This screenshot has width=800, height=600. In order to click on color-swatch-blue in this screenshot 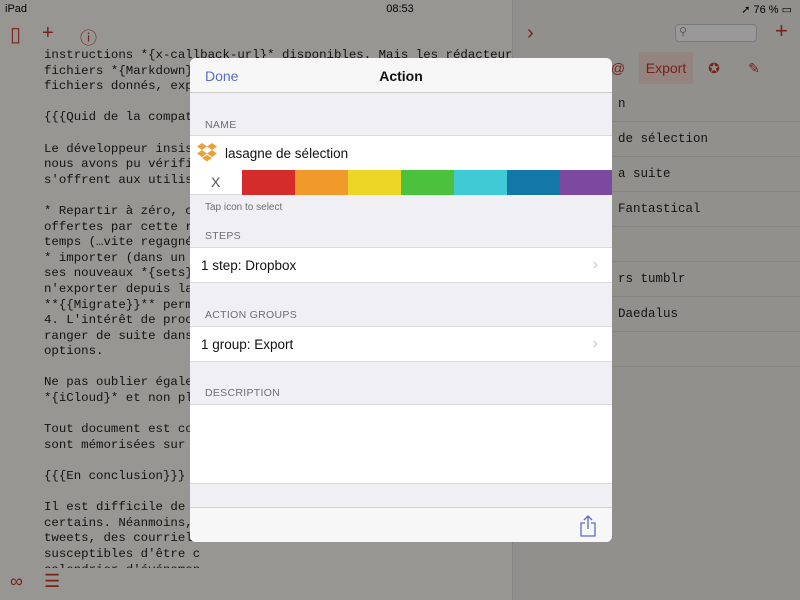, I will do `click(533, 182)`.